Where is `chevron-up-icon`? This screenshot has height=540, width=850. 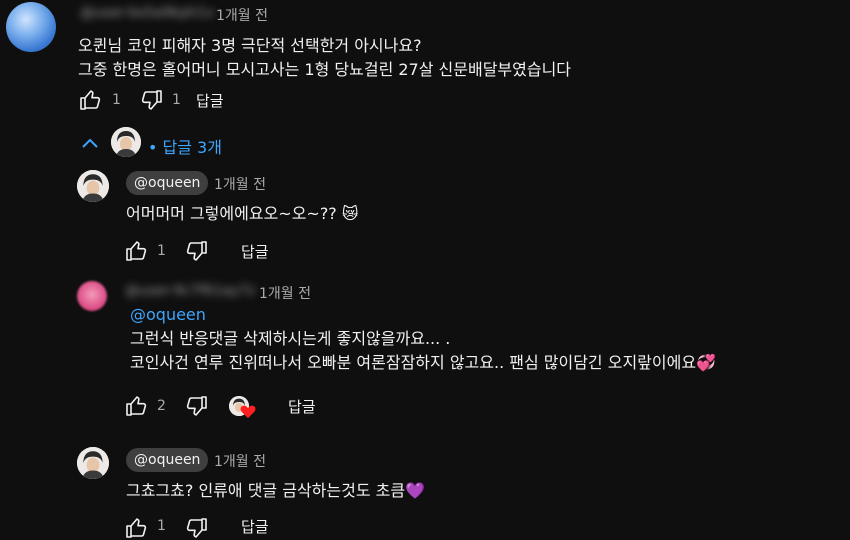
chevron-up-icon is located at coordinates (90, 143).